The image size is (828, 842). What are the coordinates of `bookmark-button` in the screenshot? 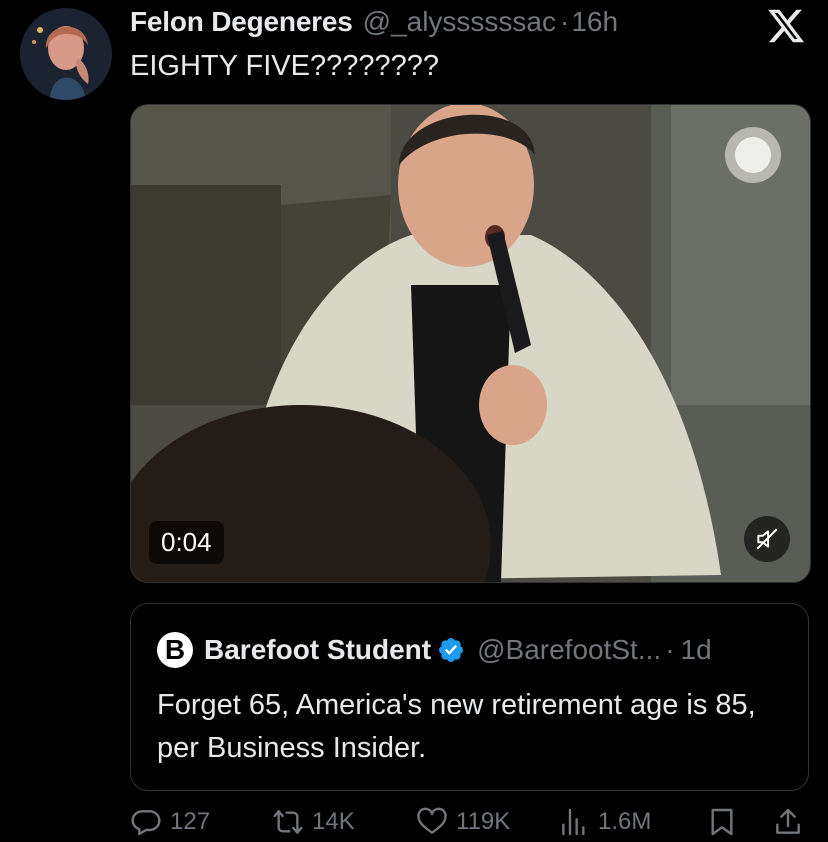 It's located at (722, 822).